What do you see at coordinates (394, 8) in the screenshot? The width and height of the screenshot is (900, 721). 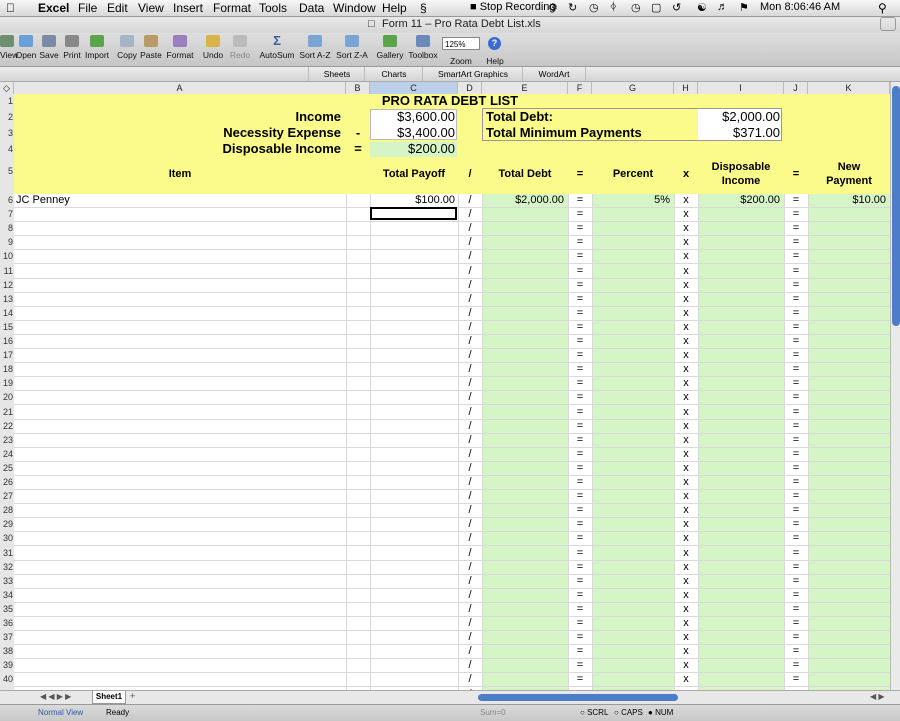 I see `menu-help: Help` at bounding box center [394, 8].